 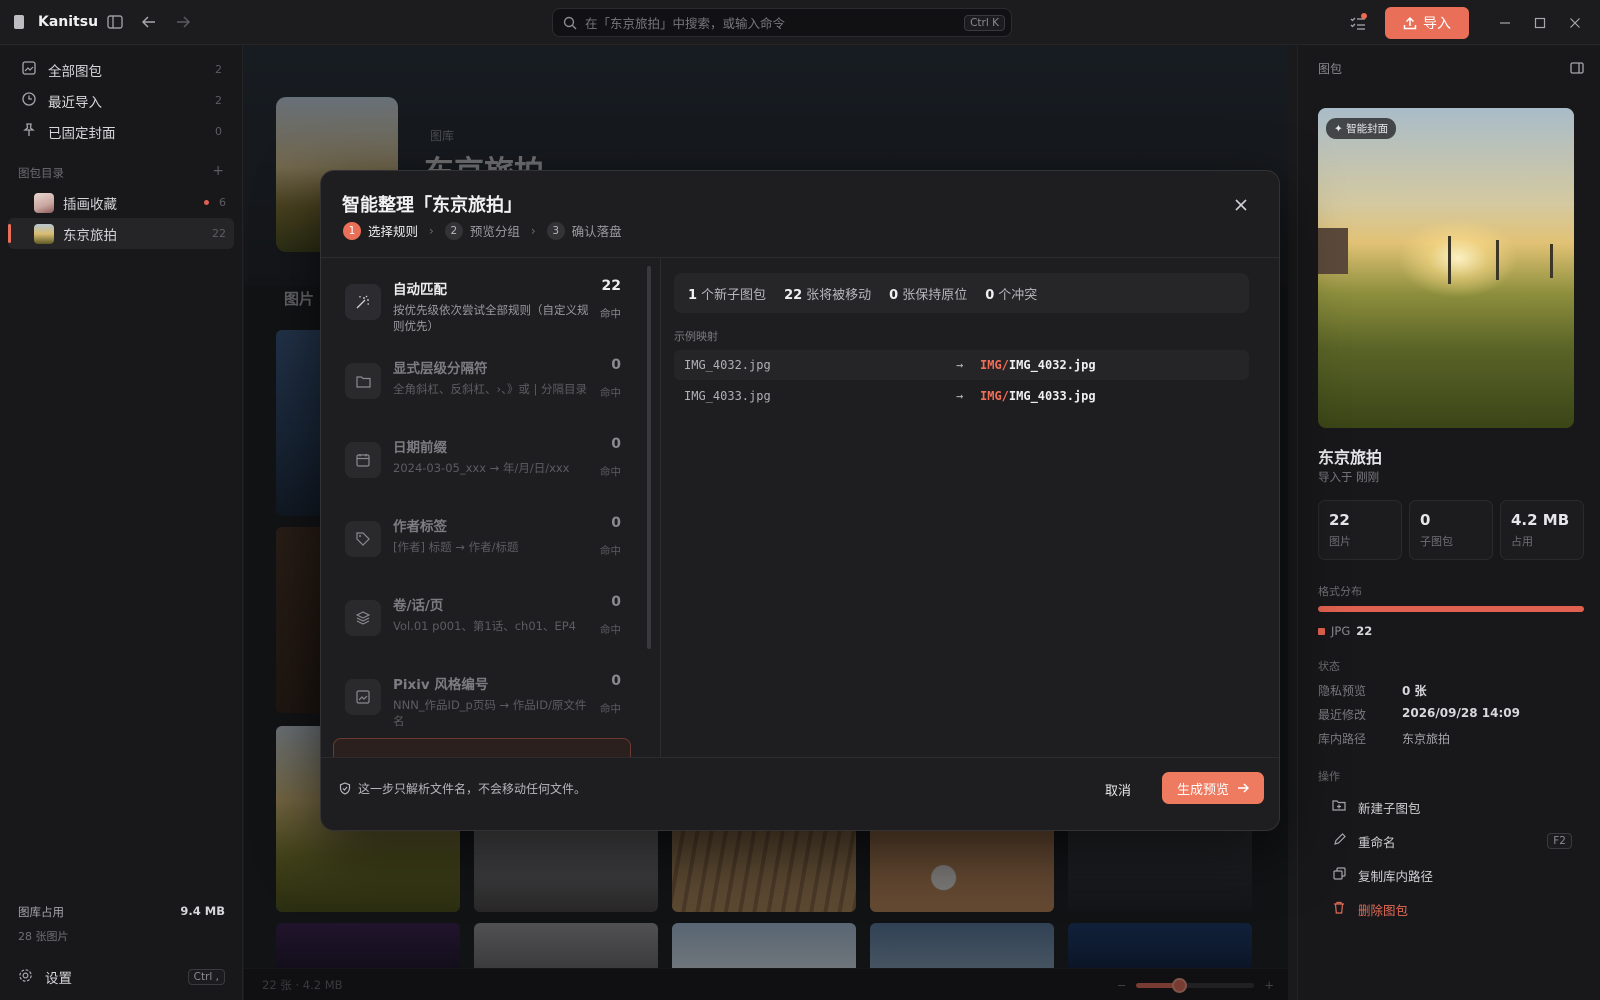 I want to click on command-search-bar: 在「东京旅拍」中搜索，或输入命令 Ctrl K, so click(x=782, y=22).